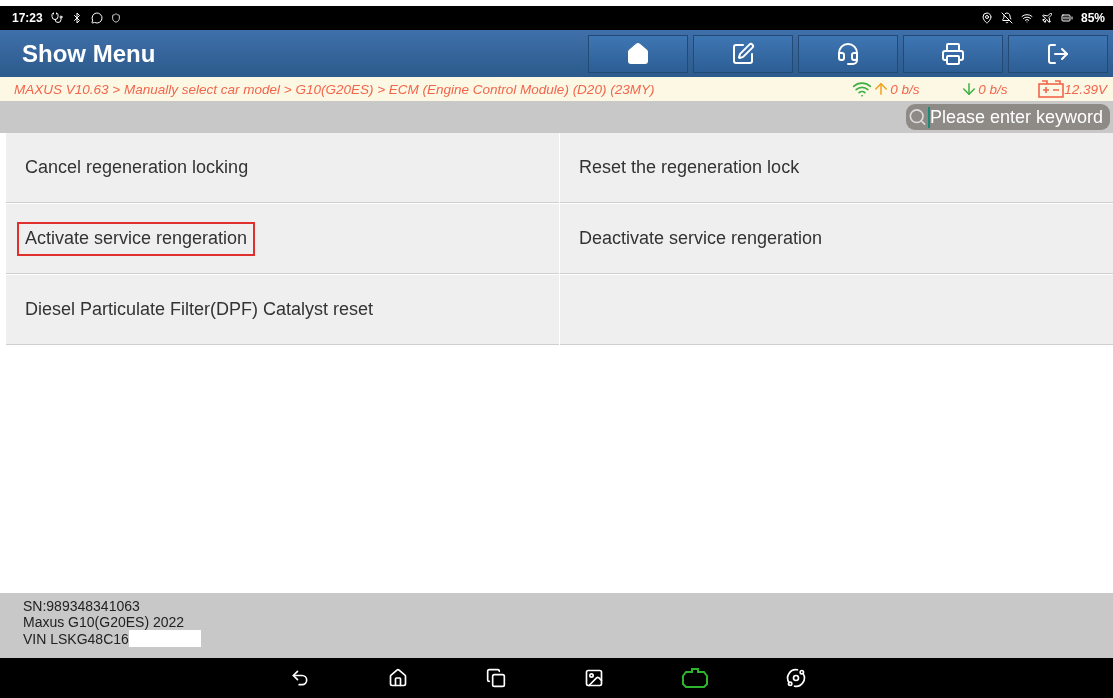 This screenshot has height=698, width=1113. I want to click on car-battery-icon, so click(1051, 89).